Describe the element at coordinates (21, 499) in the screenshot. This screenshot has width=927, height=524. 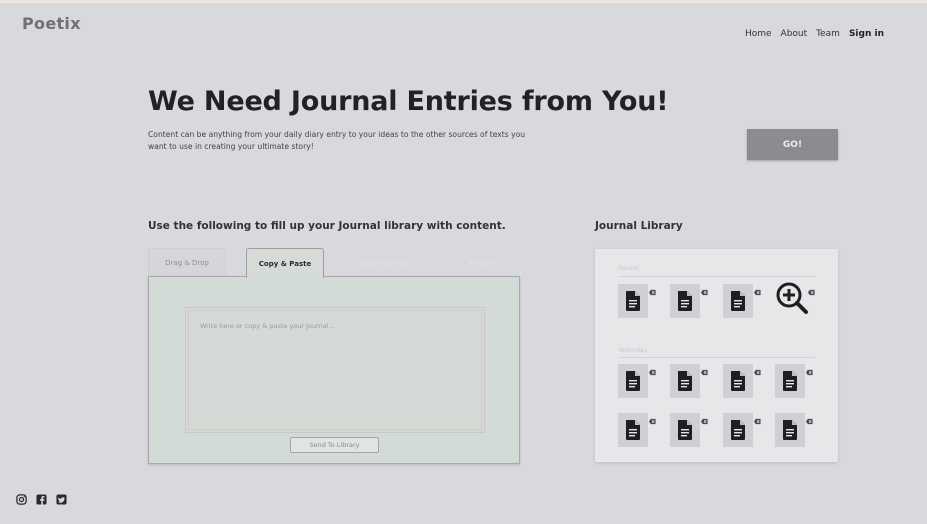
I see `instagram-icon` at that location.